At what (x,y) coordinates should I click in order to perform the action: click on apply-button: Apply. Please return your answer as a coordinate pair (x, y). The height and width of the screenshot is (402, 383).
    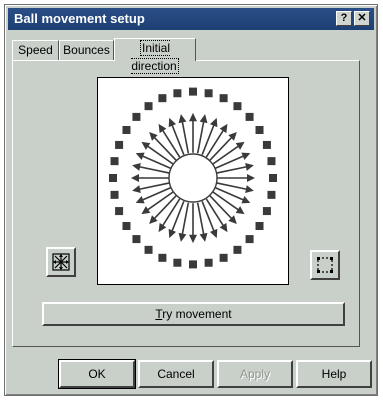
    Looking at the image, I should click on (255, 374).